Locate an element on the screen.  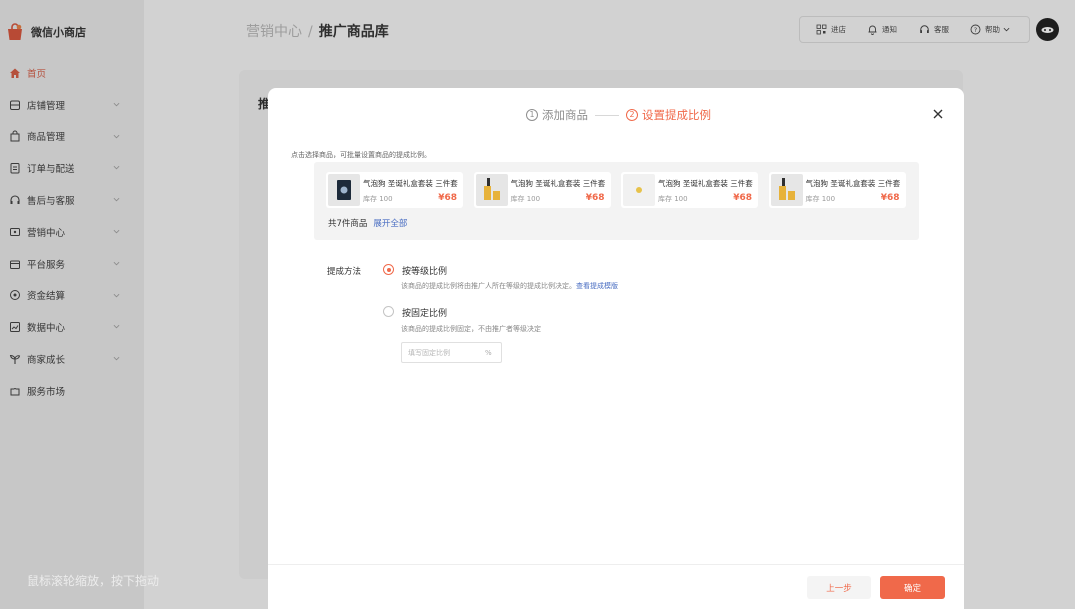
sidebar-item-market: 服务市场 is located at coordinates (72, 391).